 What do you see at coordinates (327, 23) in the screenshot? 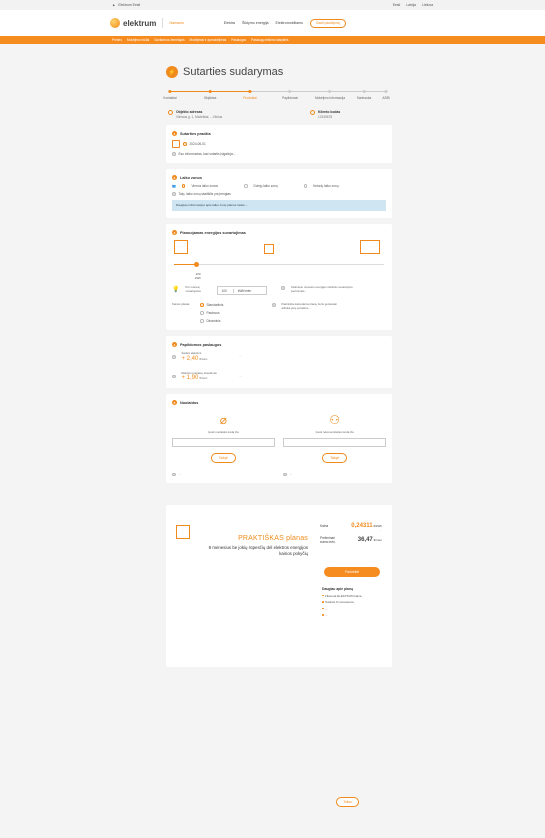
I see `get-offer-button: Gauti pasiūlymą` at bounding box center [327, 23].